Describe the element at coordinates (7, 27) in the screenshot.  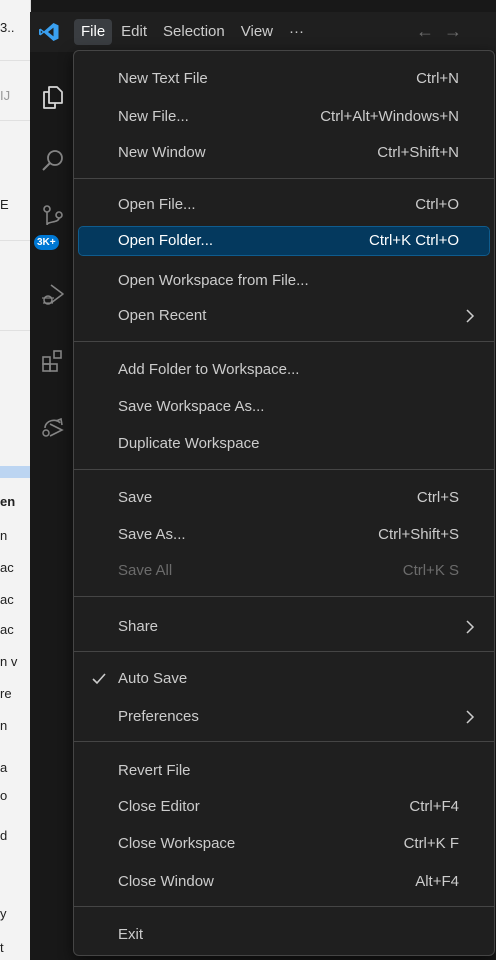
I see `background-text: 3..` at that location.